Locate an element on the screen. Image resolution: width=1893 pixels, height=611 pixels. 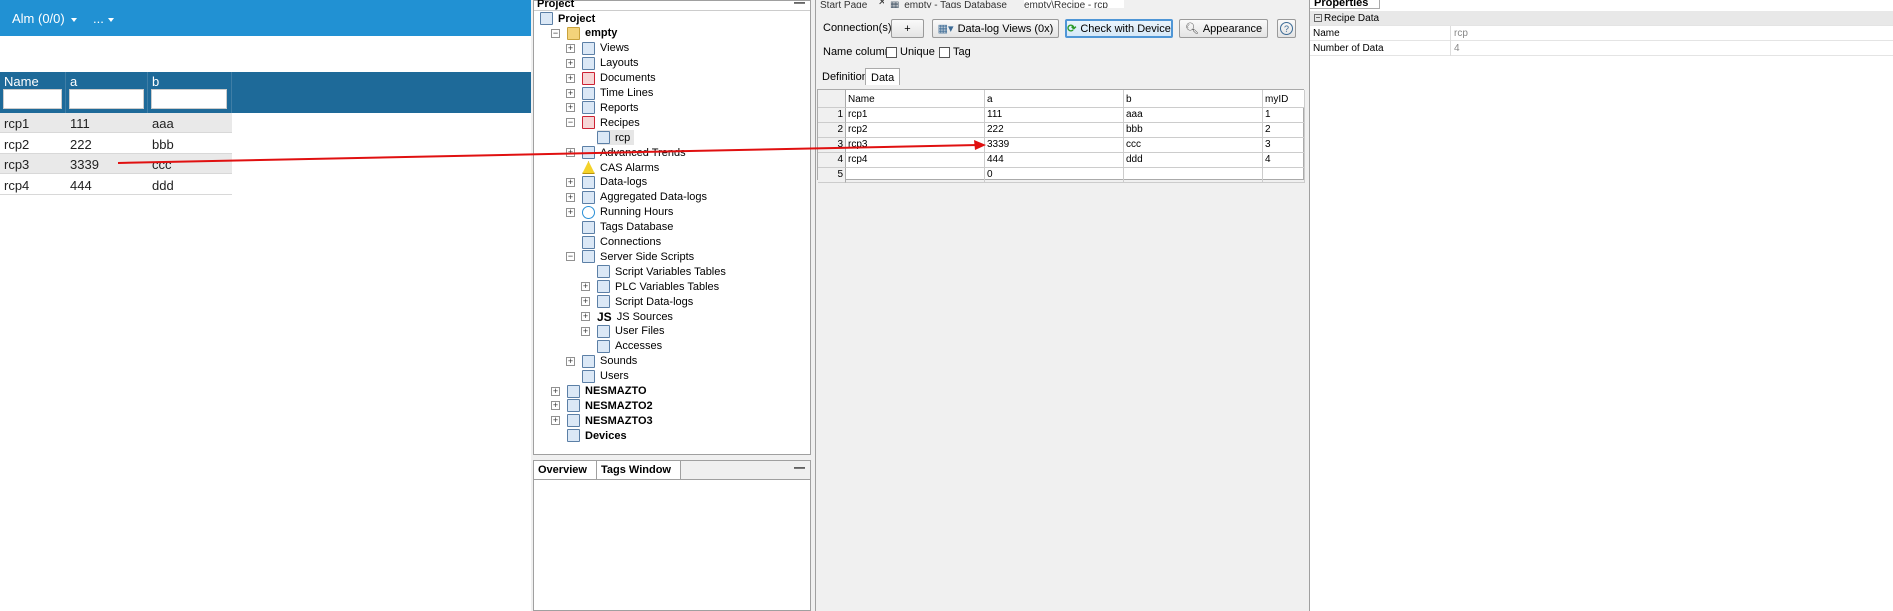
table-row: 3 rcp3 3339 ccc 3 is located at coordinates (1061, 145).